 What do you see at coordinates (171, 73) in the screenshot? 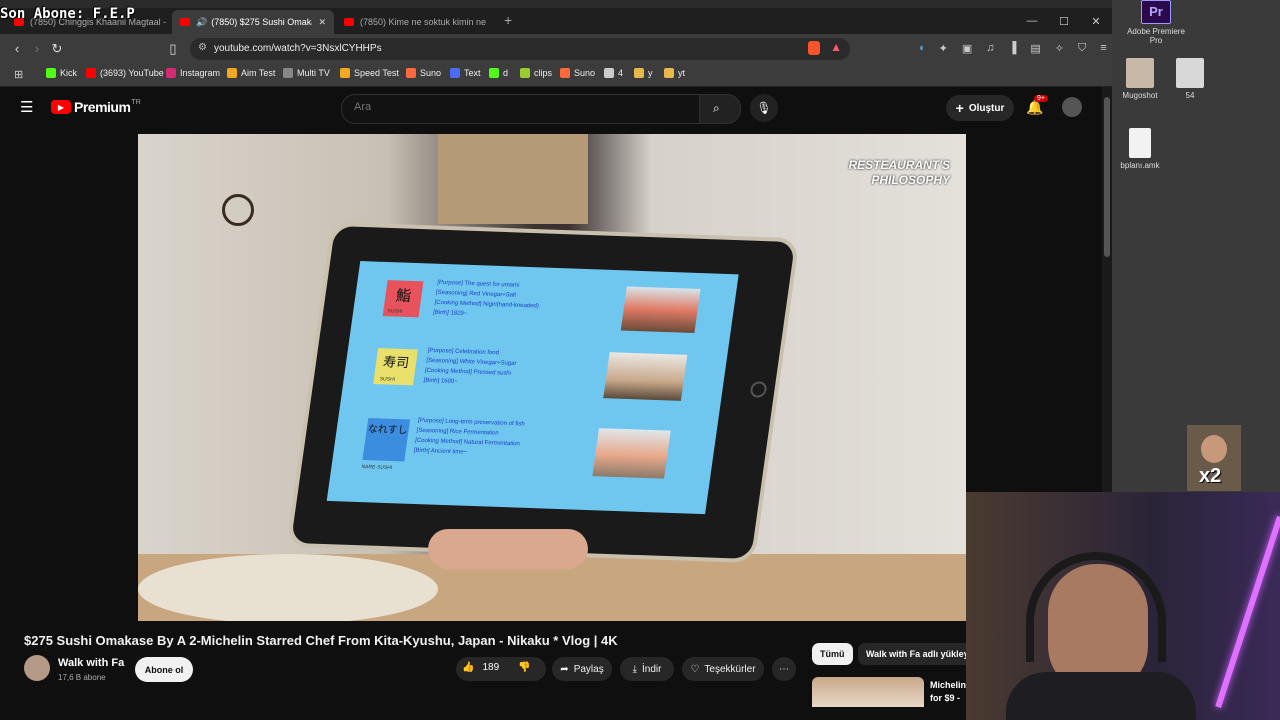
I see `instagram-icon` at bounding box center [171, 73].